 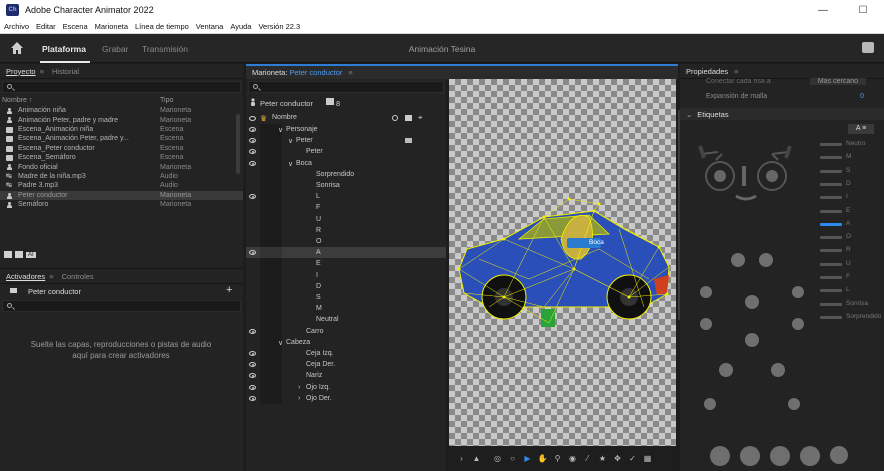 I want to click on project-item: Animación Peter, padre y madre Marioneta, so click(x=121, y=119).